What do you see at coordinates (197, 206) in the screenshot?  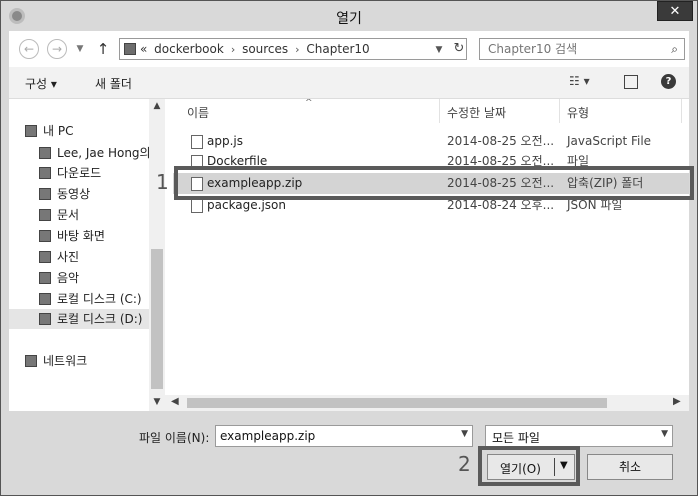 I see `json-file-icon` at bounding box center [197, 206].